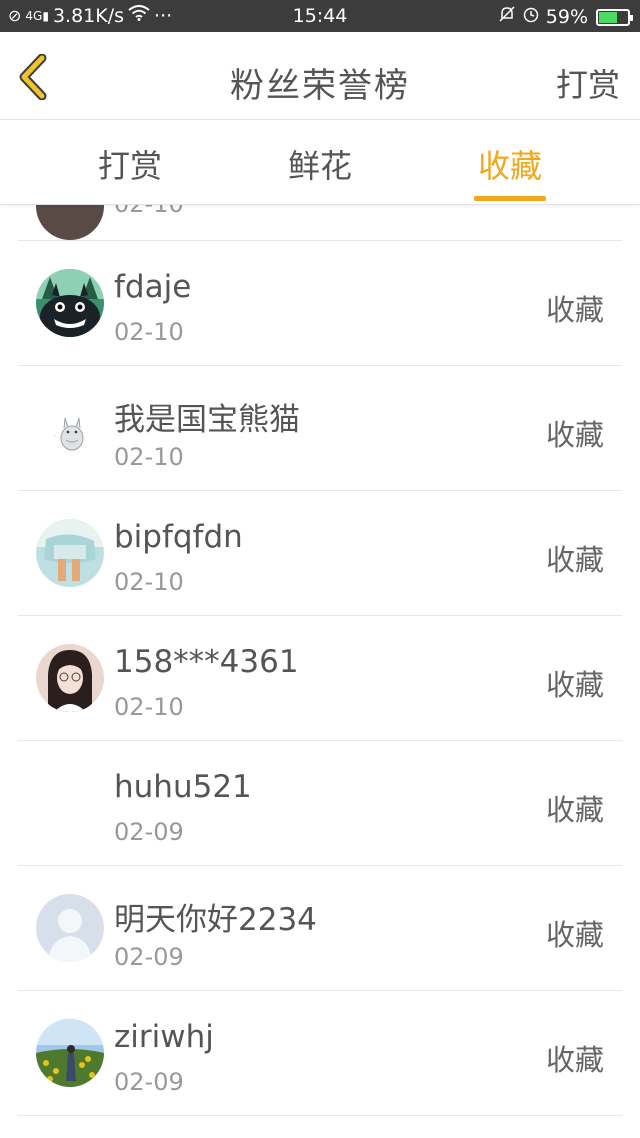 This screenshot has height=1138, width=640. Describe the element at coordinates (320, 16) in the screenshot. I see `status-bar: ⊘ 4G▮ 3.81K/s ··· 15:44 59%` at that location.